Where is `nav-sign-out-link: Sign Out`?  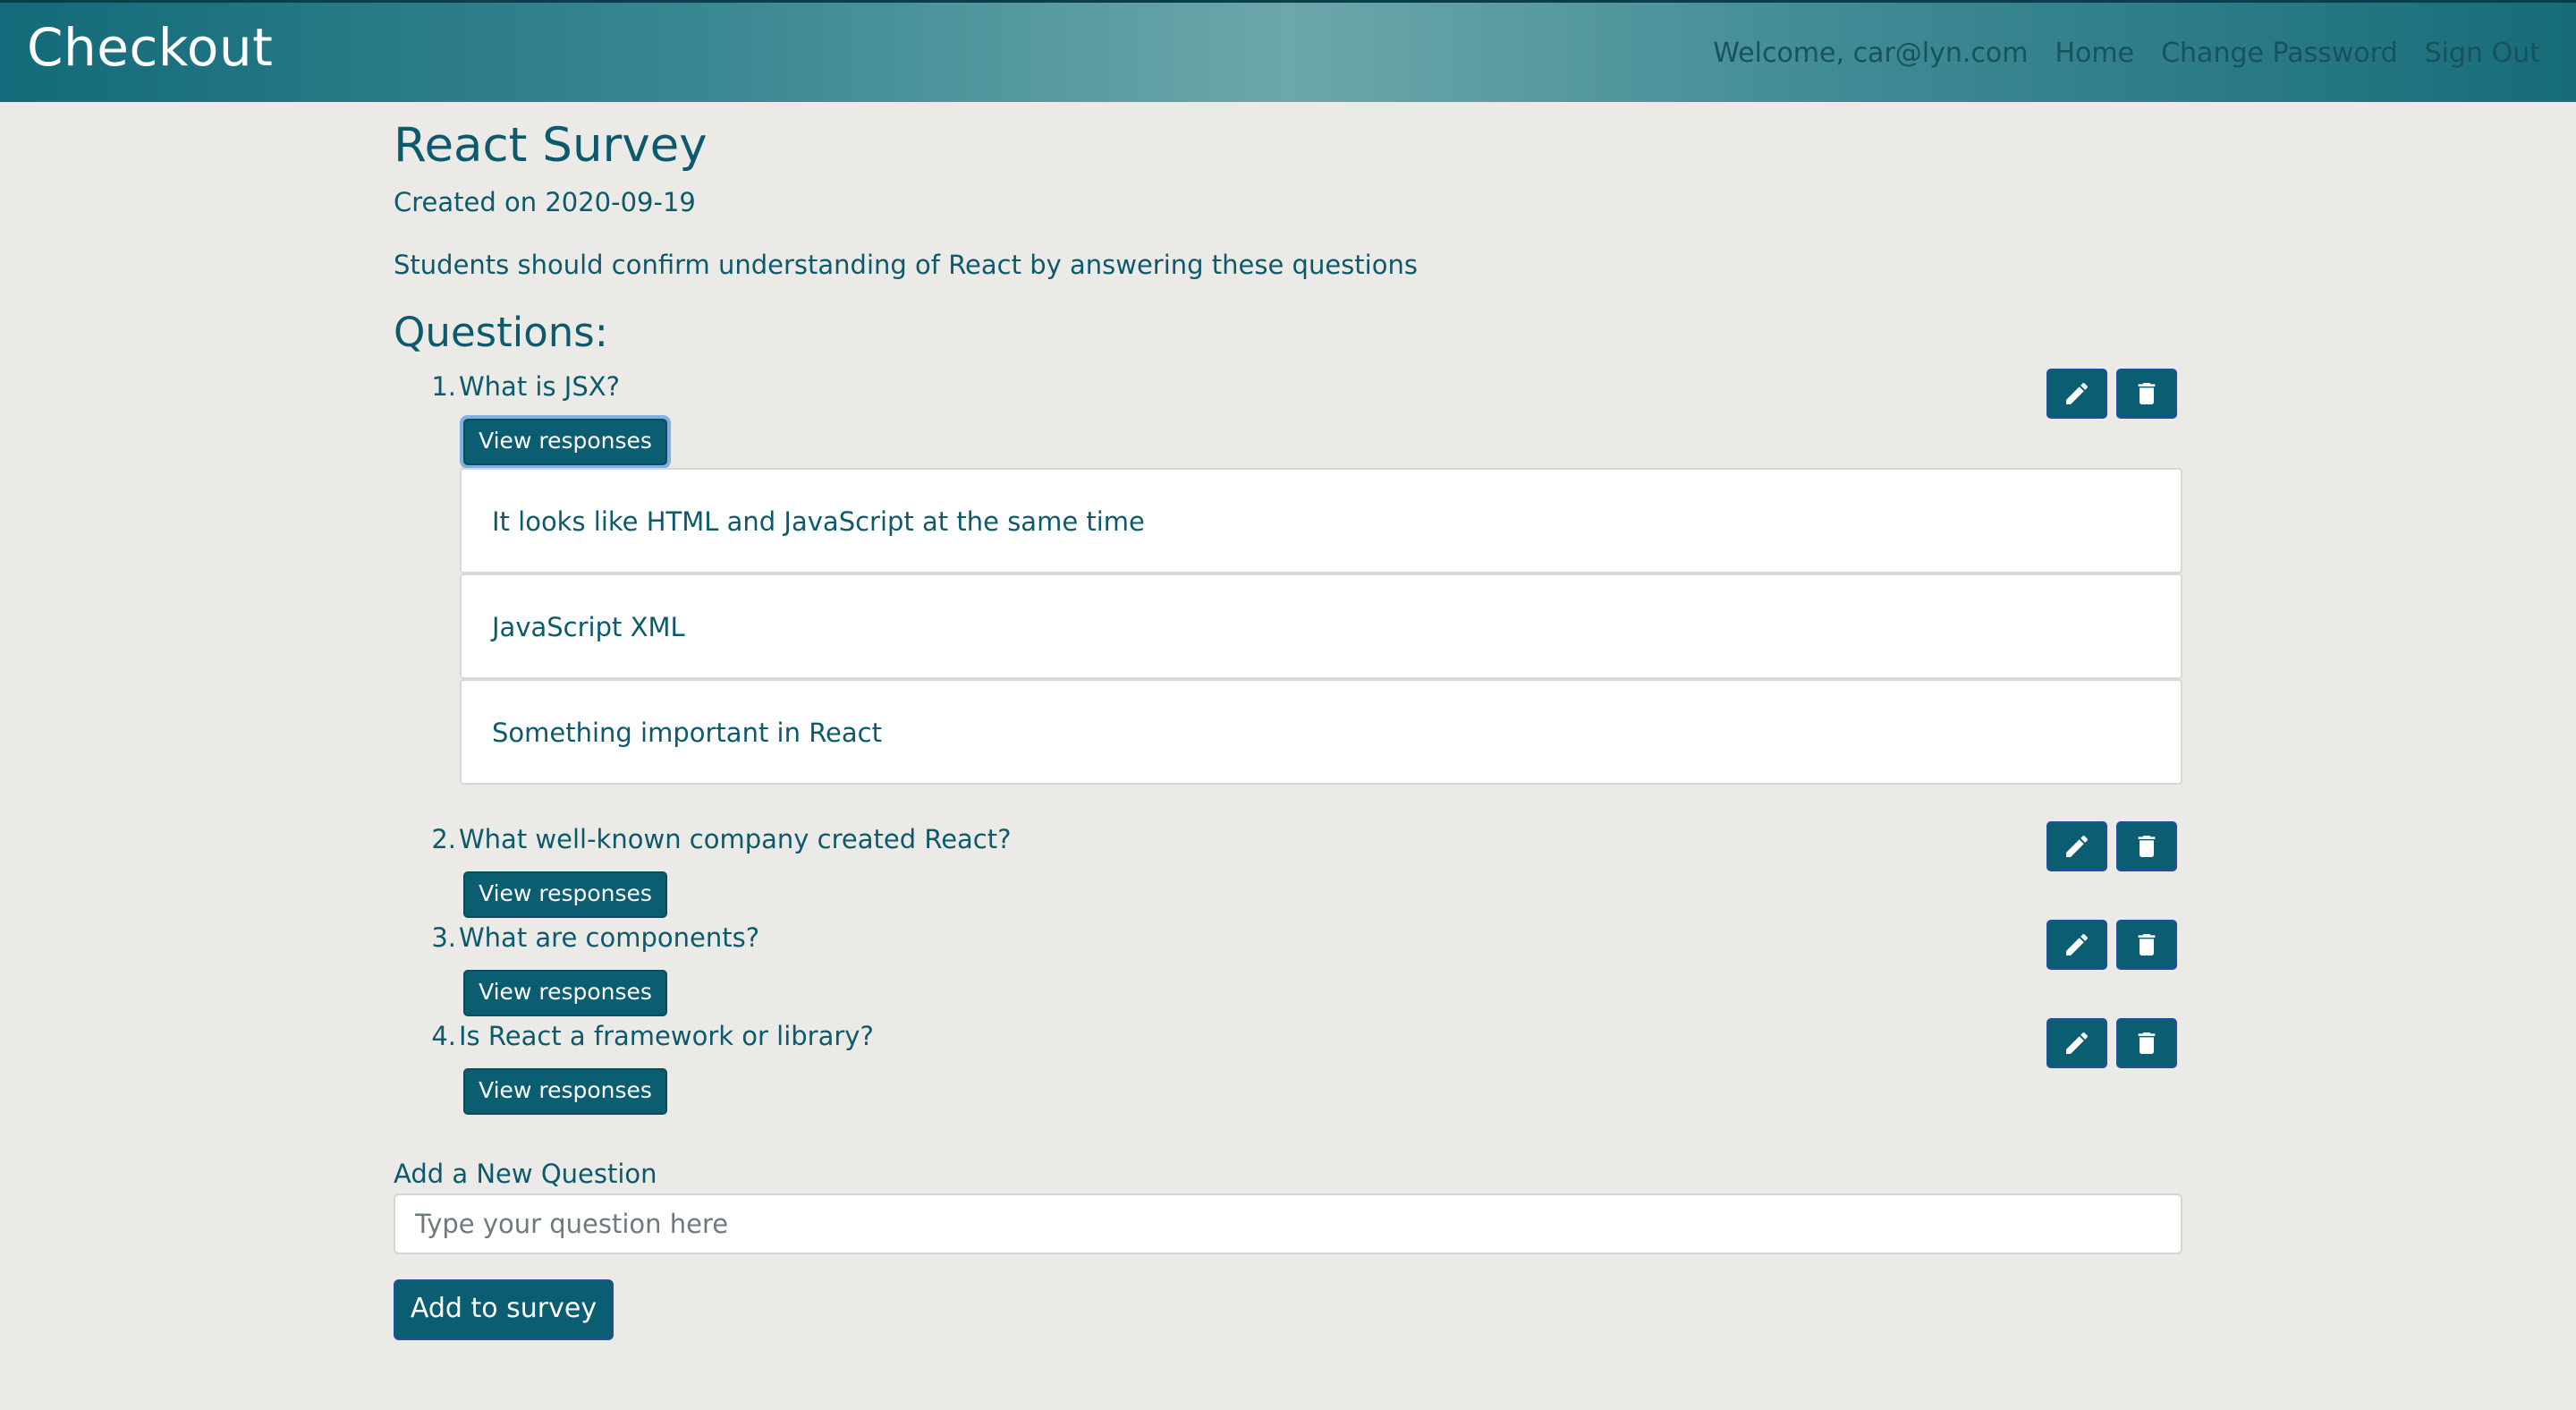
nav-sign-out-link: Sign Out is located at coordinates (2482, 54).